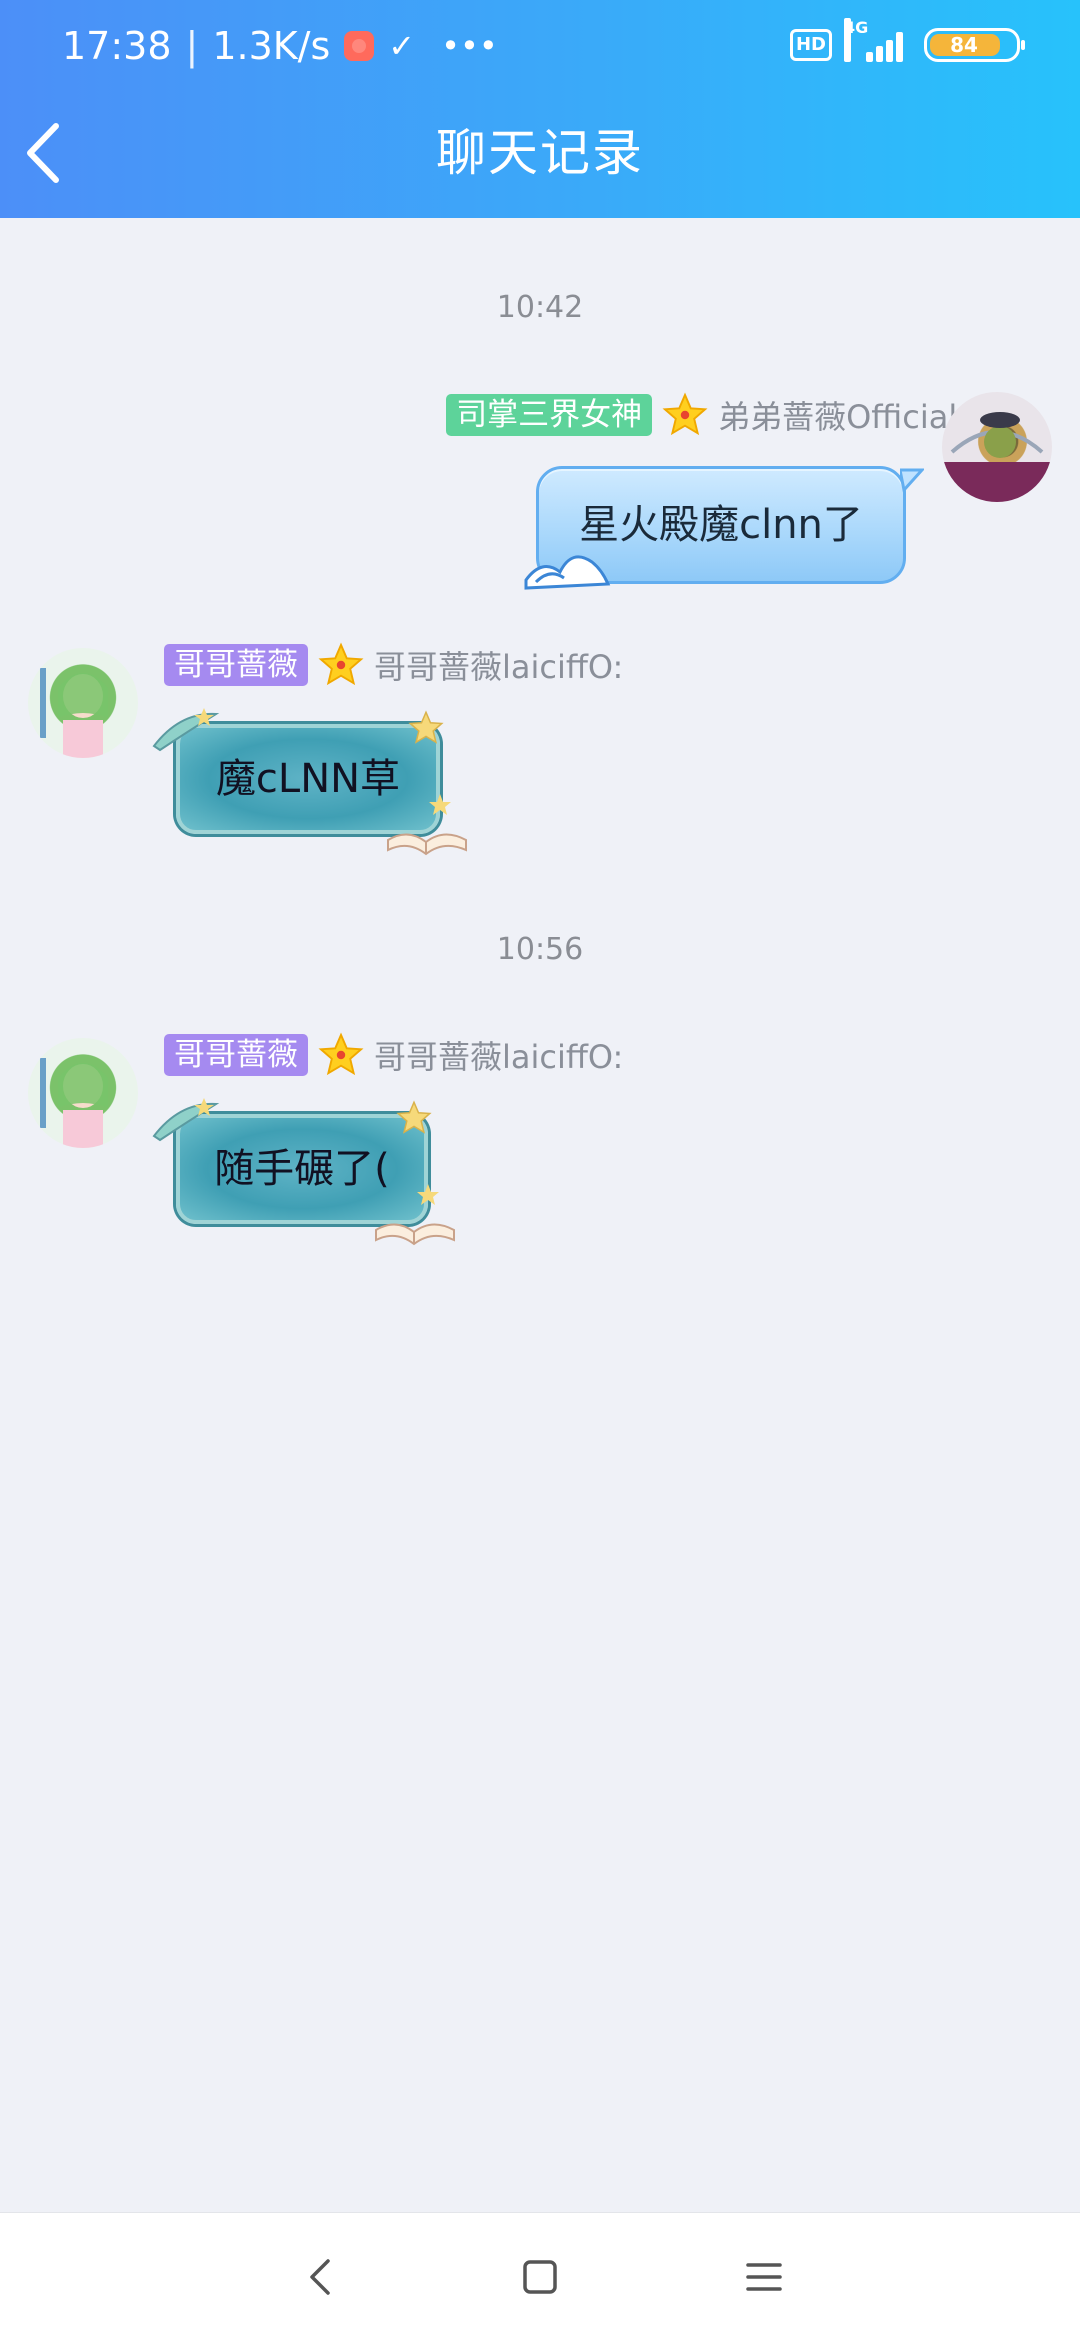 The height and width of the screenshot is (2341, 1080). I want to click on nav-home-icon, so click(540, 2277).